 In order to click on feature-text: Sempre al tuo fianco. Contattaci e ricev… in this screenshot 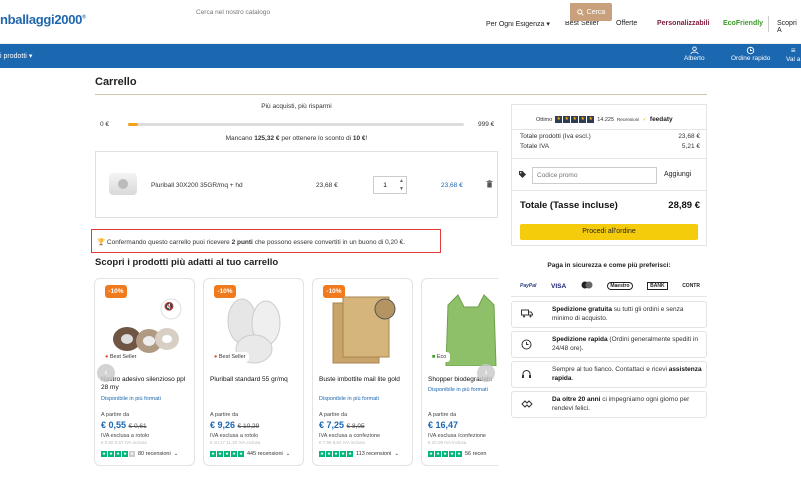, I will do `click(610, 369)`.